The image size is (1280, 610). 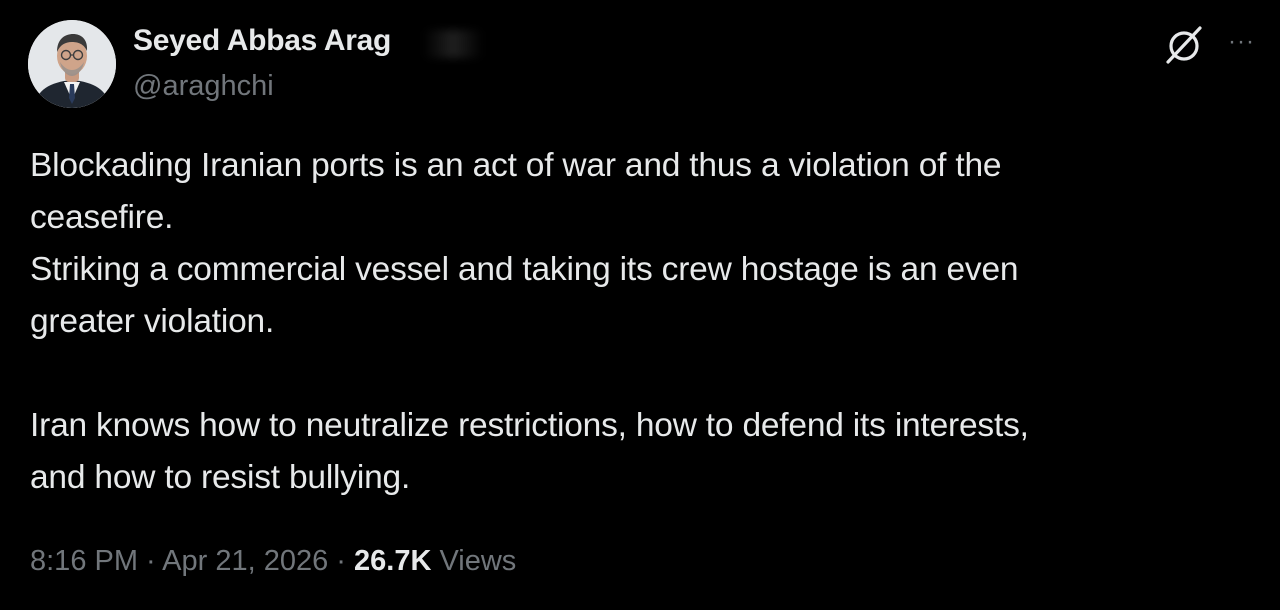 I want to click on tweet-date: Apr 21, 2026, so click(x=245, y=561).